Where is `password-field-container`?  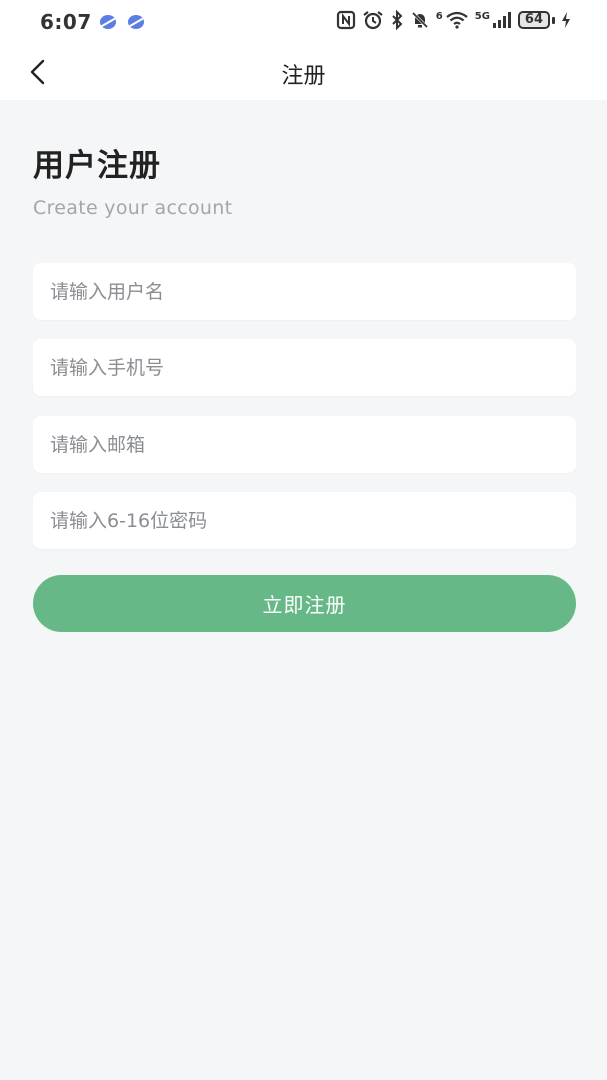
password-field-container is located at coordinates (304, 520).